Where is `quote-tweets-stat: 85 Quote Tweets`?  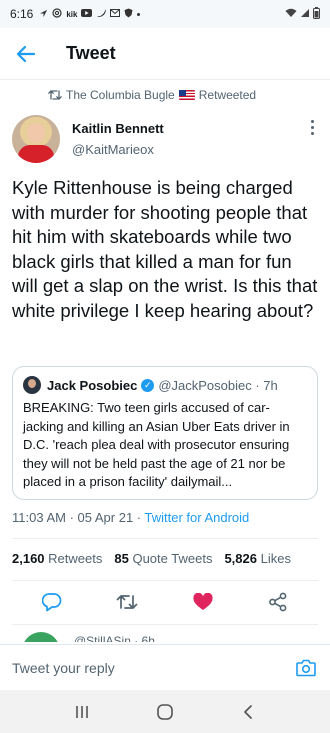 quote-tweets-stat: 85 Quote Tweets is located at coordinates (163, 558).